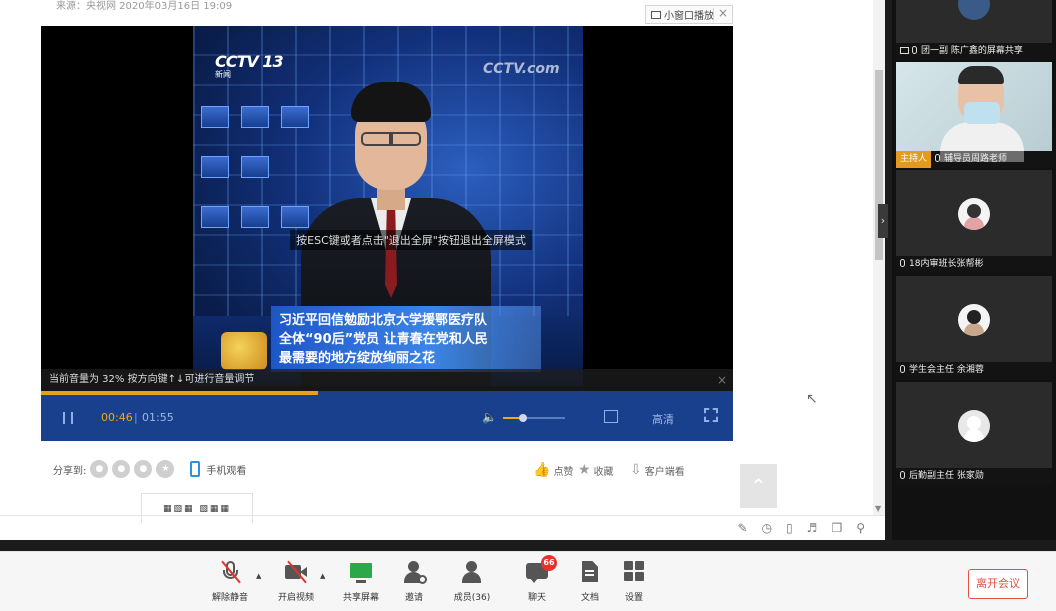 The width and height of the screenshot is (1056, 611). I want to click on picture-in-picture-icon, so click(611, 416).